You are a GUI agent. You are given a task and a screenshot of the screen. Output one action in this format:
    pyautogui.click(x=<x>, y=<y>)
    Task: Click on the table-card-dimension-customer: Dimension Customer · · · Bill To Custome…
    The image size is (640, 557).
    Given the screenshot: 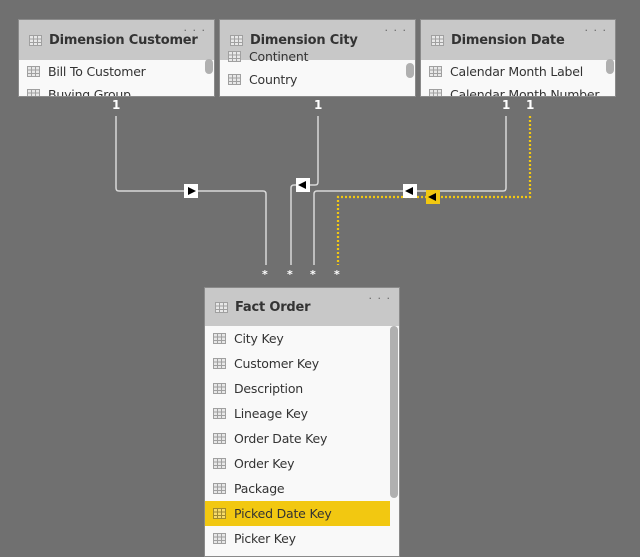 What is the action you would take?
    pyautogui.click(x=116, y=58)
    